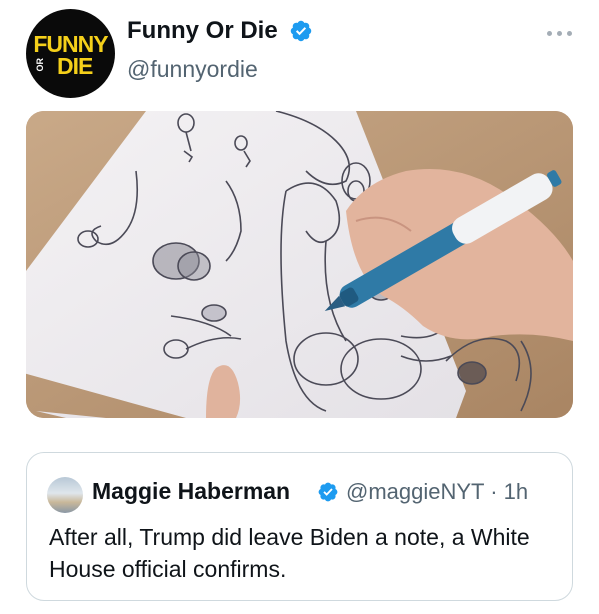  What do you see at coordinates (202, 31) in the screenshot?
I see `author-display-name: Funny Or Die` at bounding box center [202, 31].